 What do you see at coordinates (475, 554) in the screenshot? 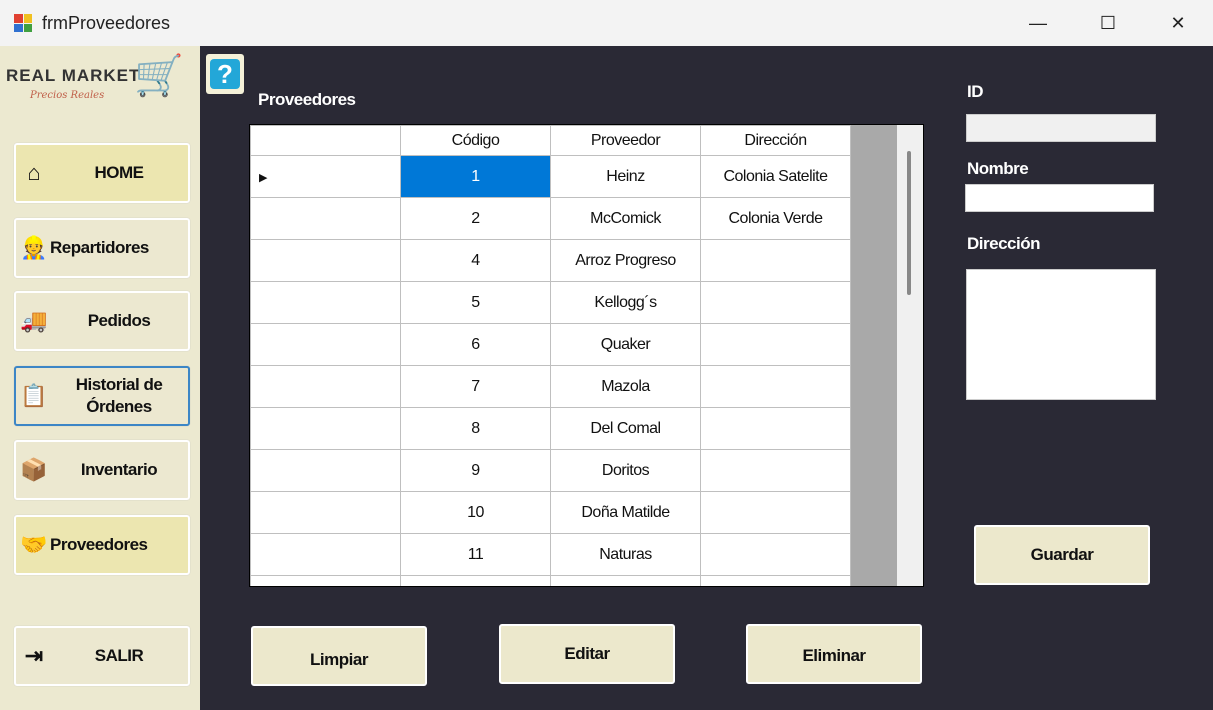
I see `cell-codigo: 11` at bounding box center [475, 554].